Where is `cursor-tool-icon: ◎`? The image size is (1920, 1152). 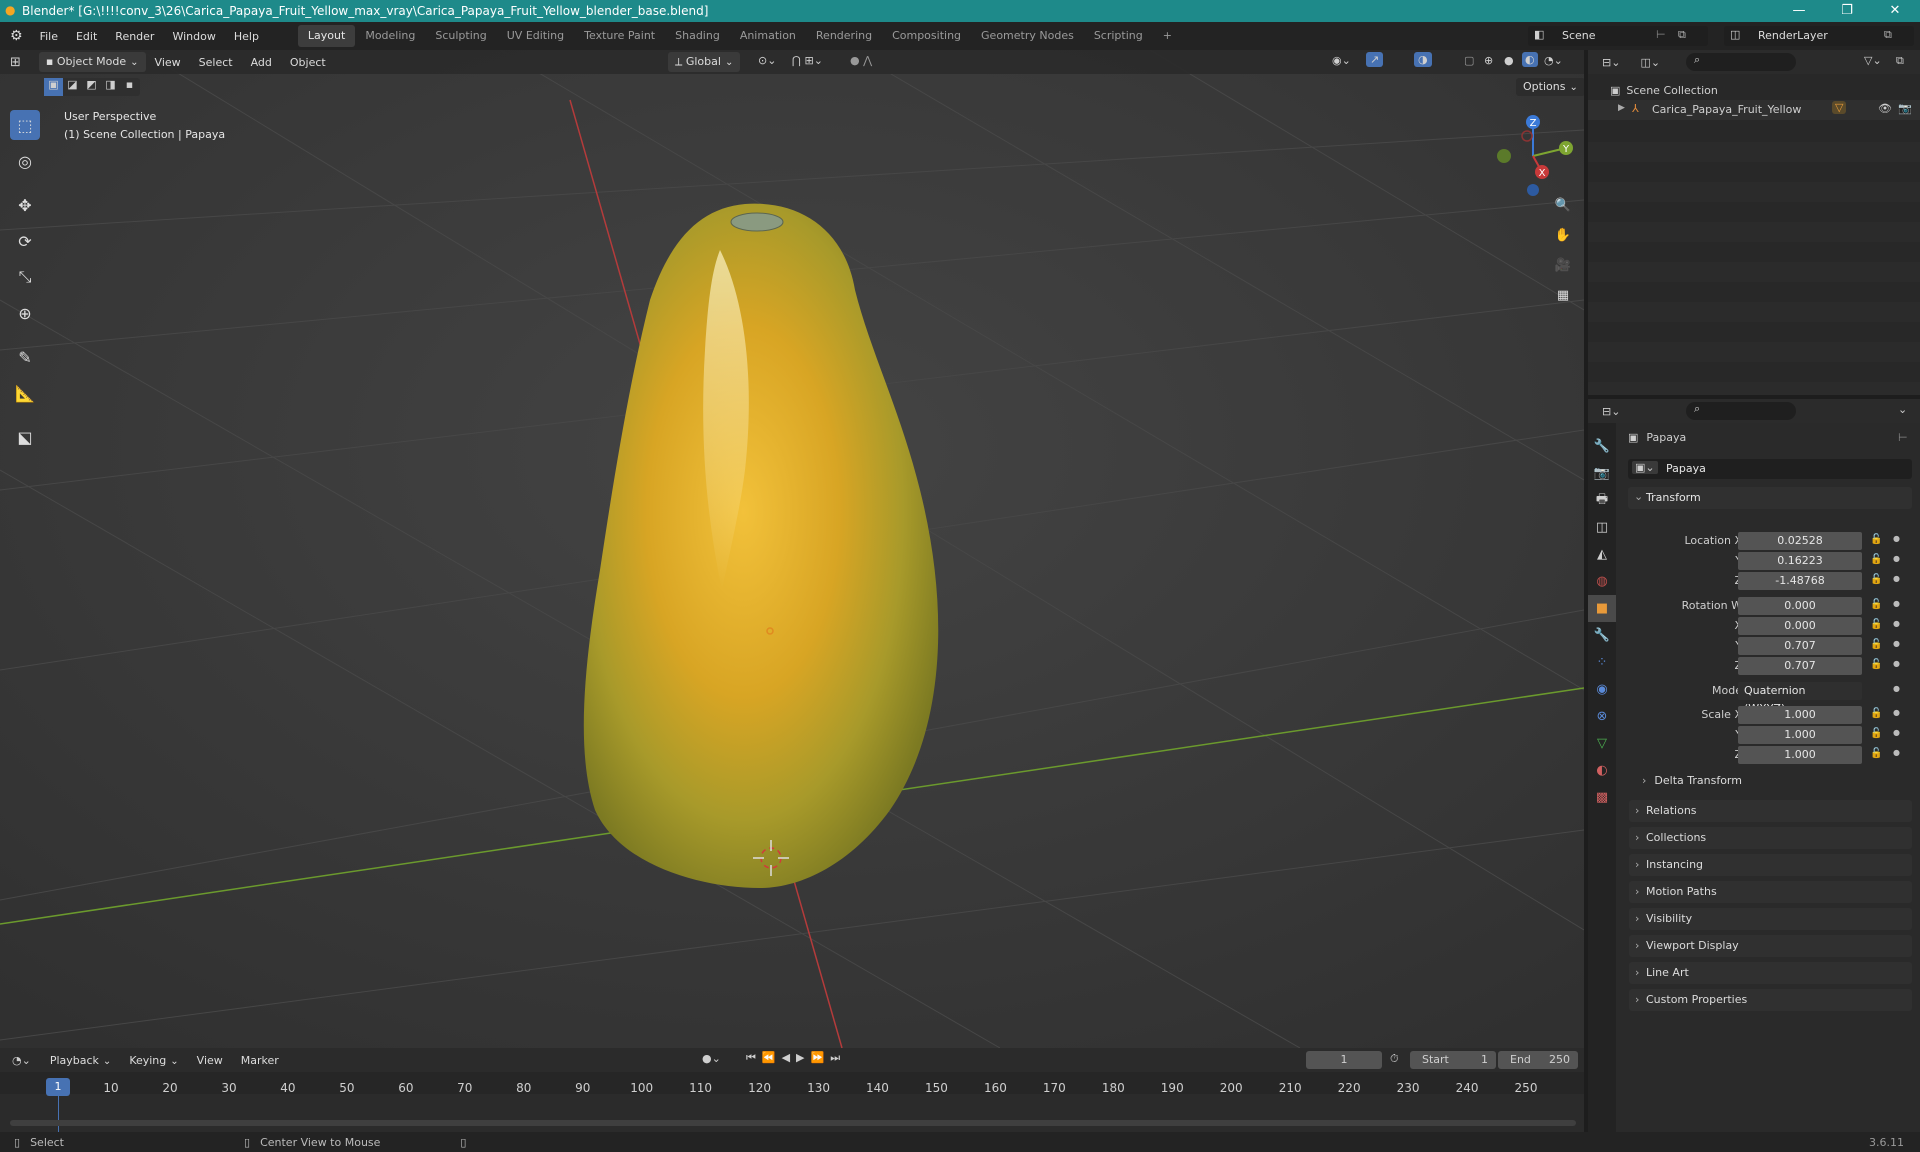
cursor-tool-icon: ◎ is located at coordinates (25, 161).